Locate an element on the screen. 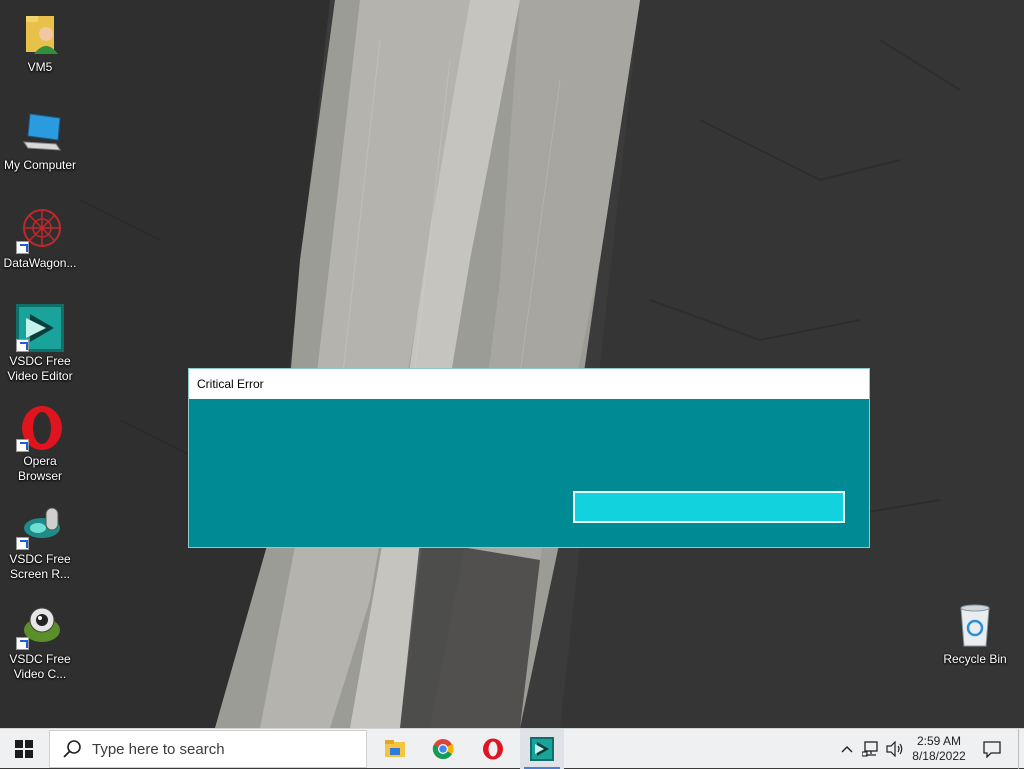 Image resolution: width=1024 pixels, height=769 pixels. desktop-icon-vm5: VM5 is located at coordinates (40, 42).